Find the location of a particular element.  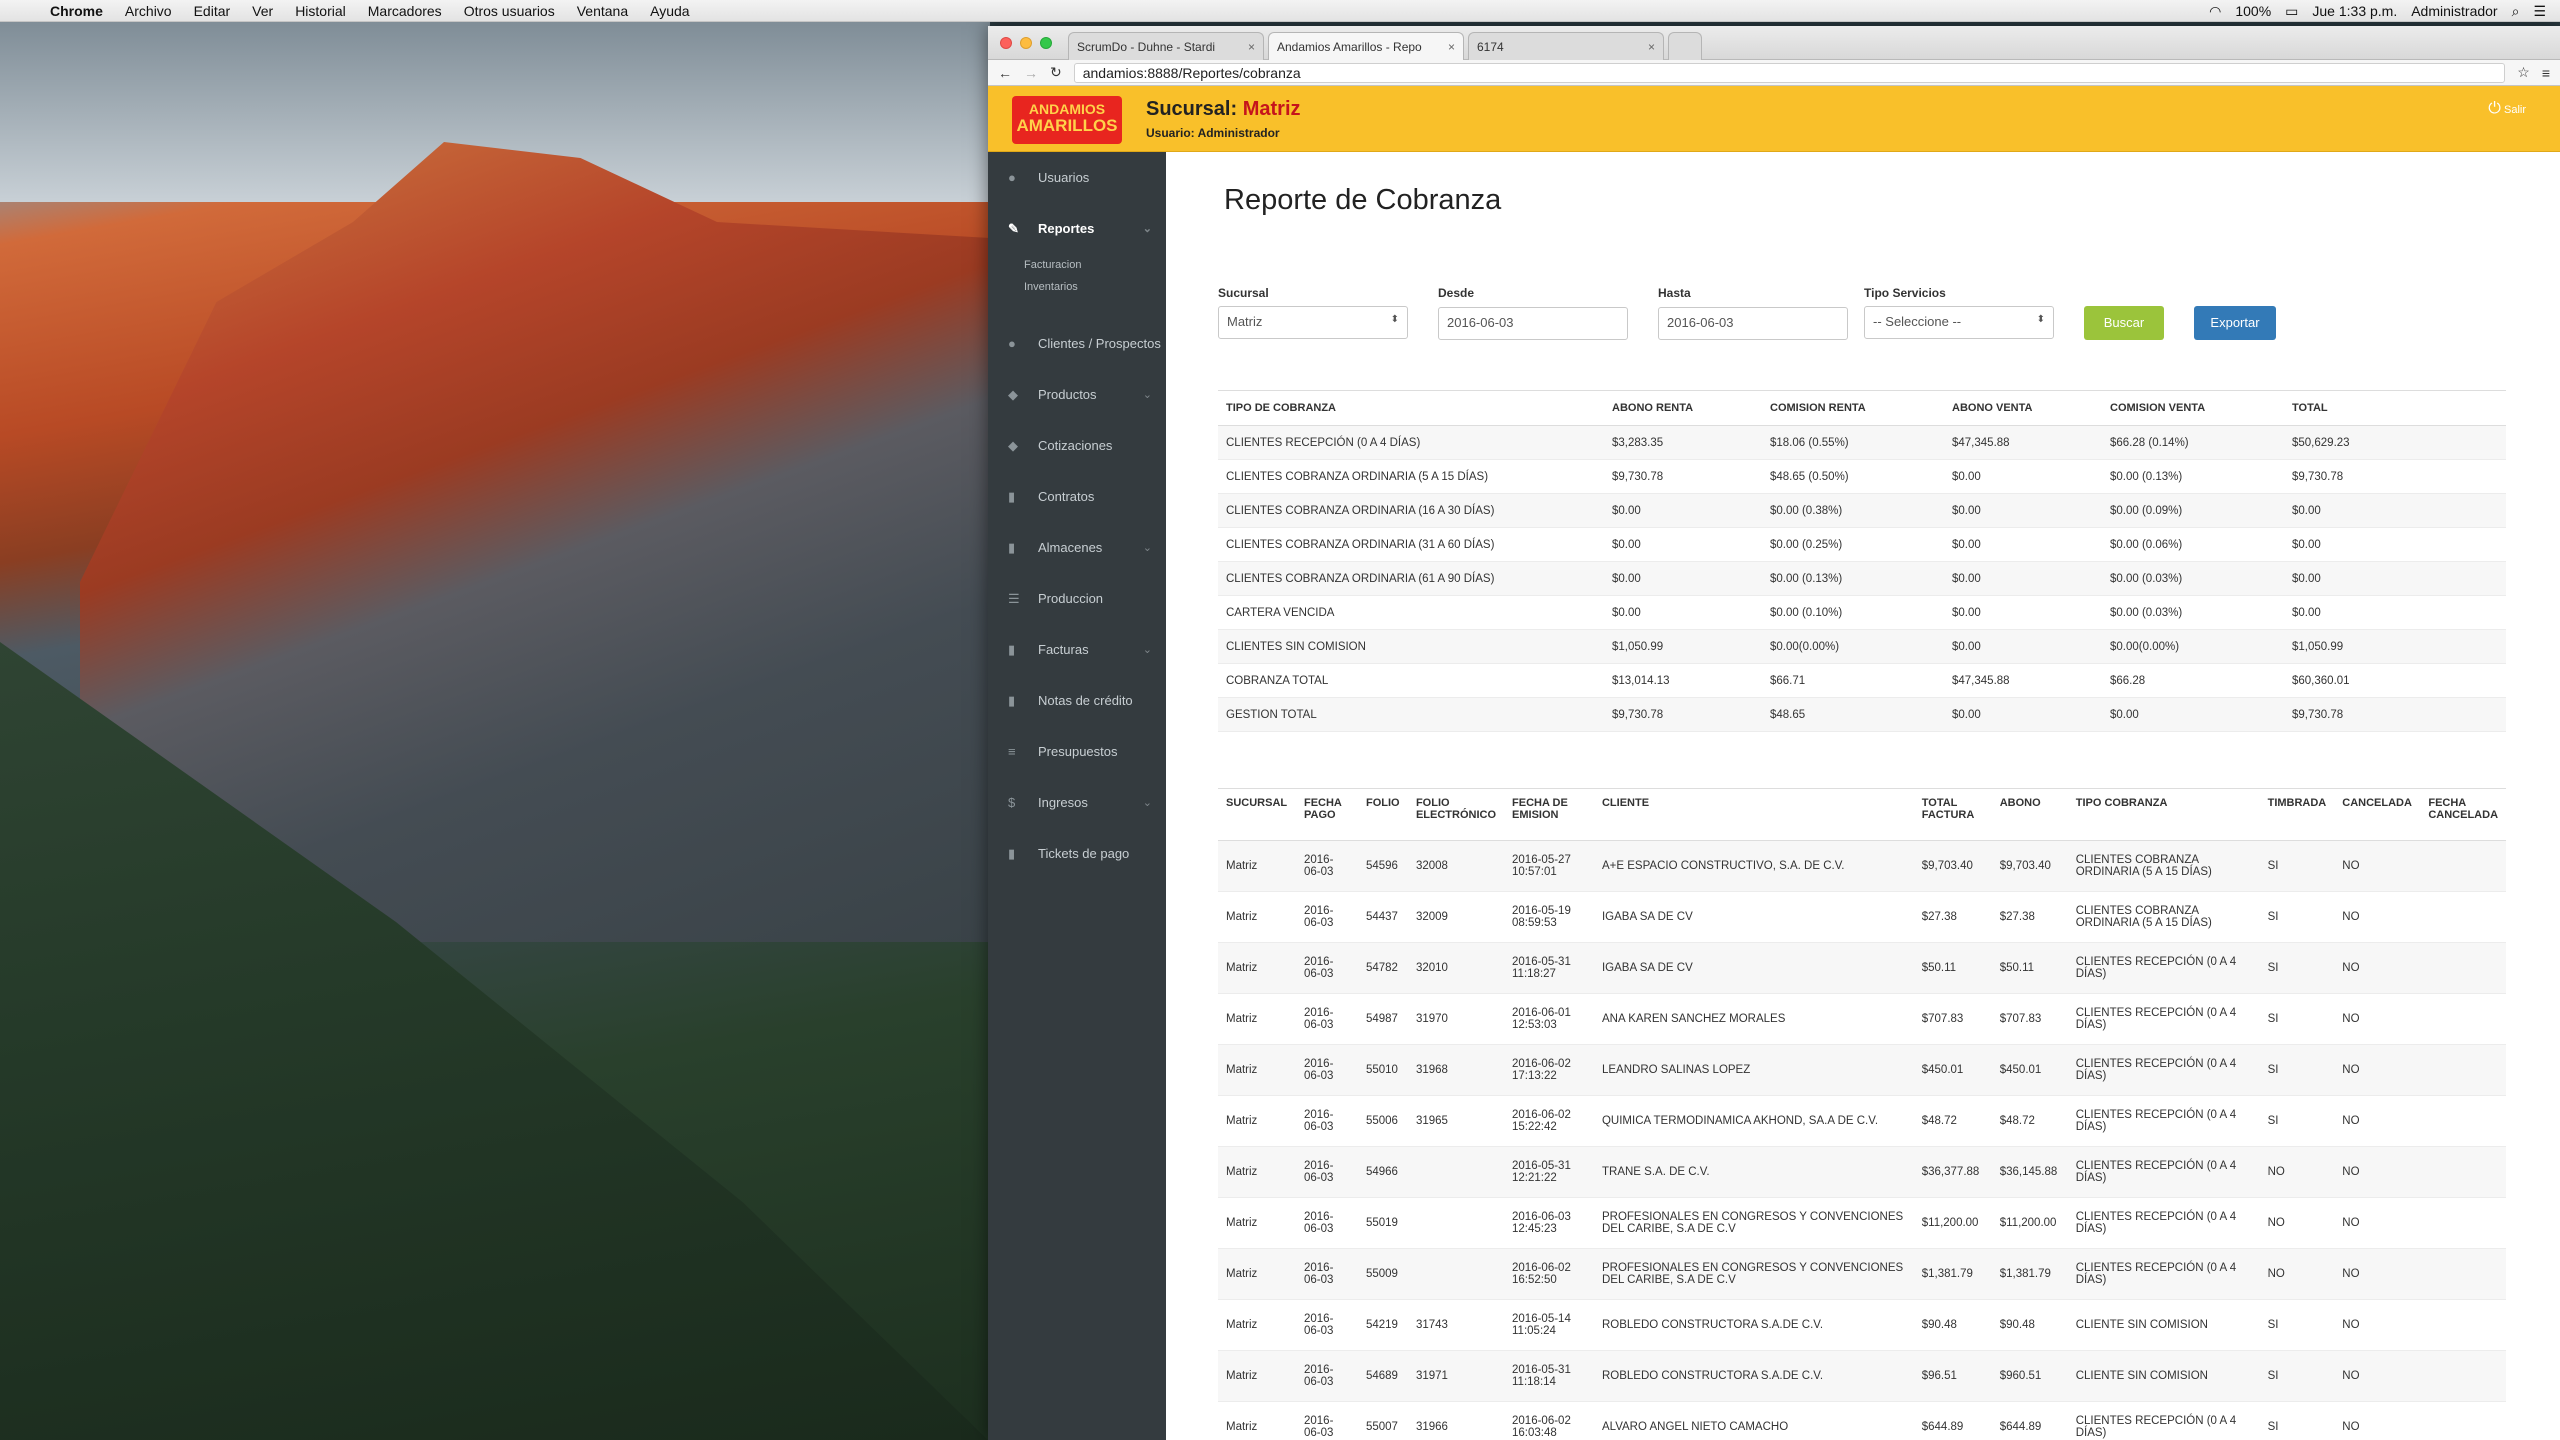

sidebar-item-productos: ◆ Productos ⌄ is located at coordinates (1077, 394).